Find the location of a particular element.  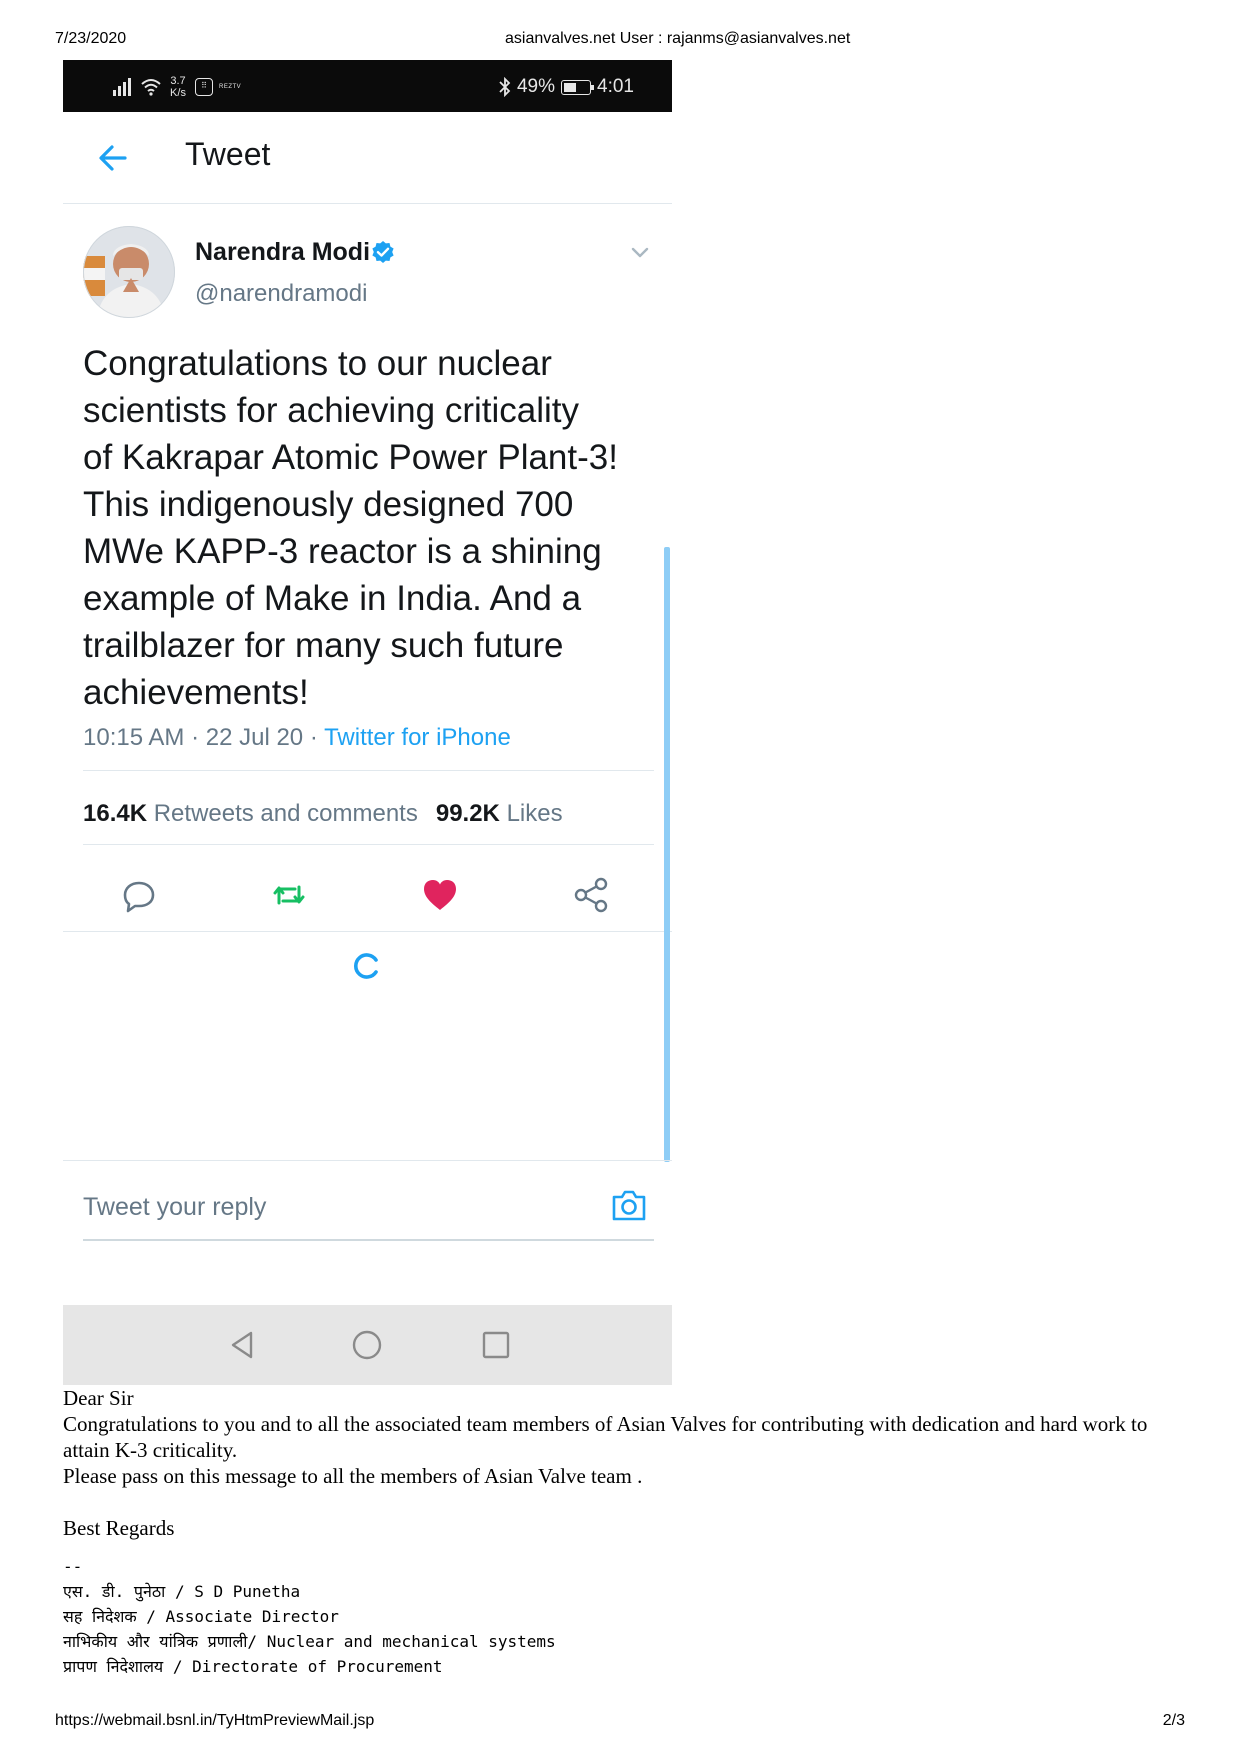

likes-stat: 99.2K Likes is located at coordinates (499, 813).